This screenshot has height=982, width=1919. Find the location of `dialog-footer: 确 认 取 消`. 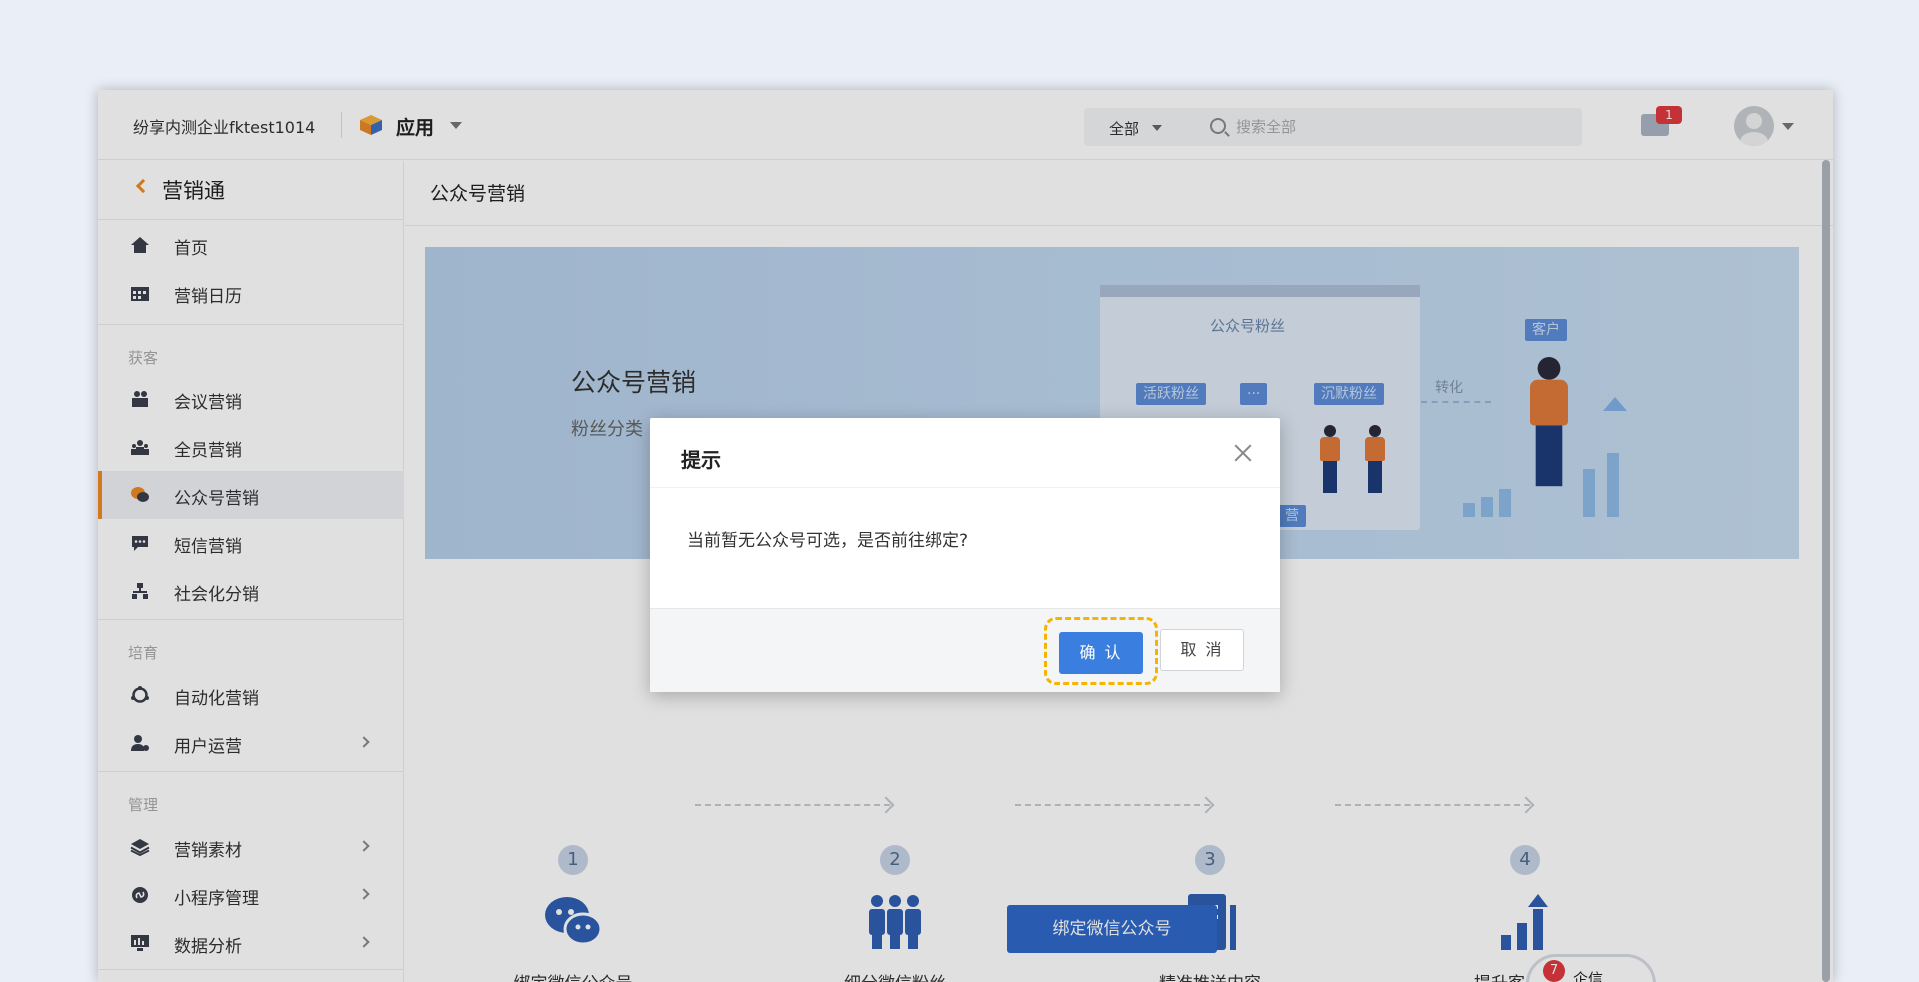

dialog-footer: 确 认 取 消 is located at coordinates (965, 650).